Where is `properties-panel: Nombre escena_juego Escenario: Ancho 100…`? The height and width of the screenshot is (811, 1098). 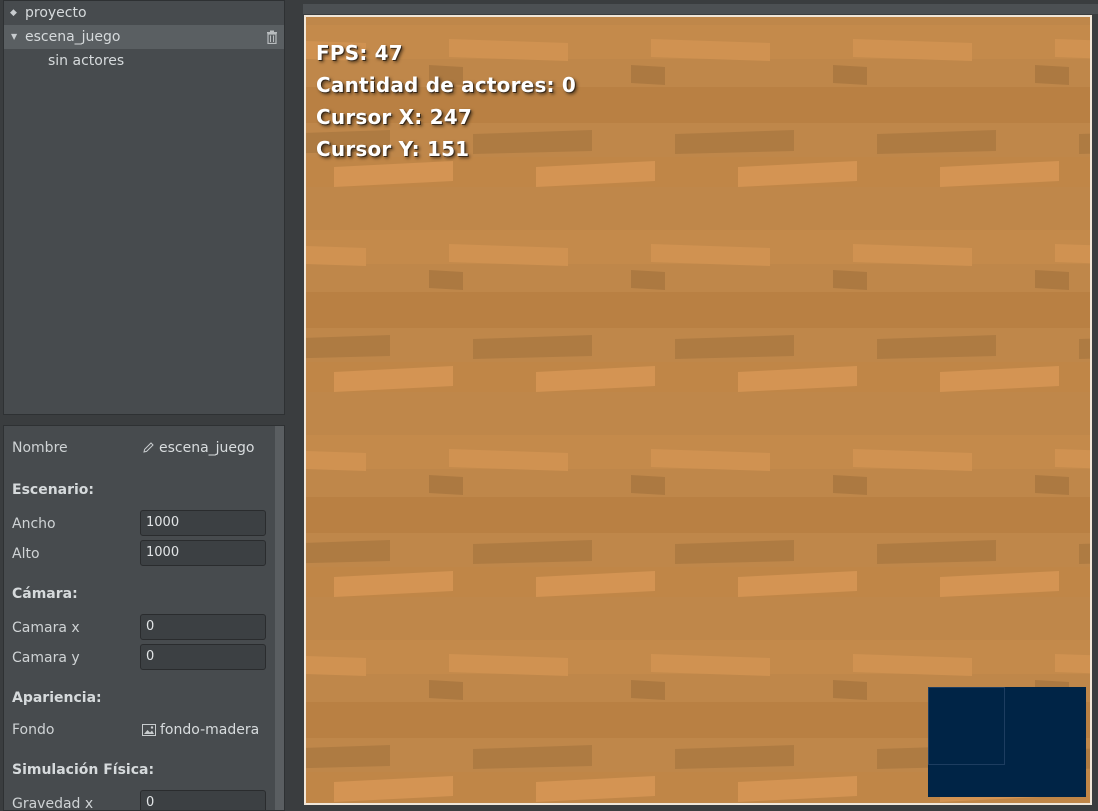
properties-panel: Nombre escena_juego Escenario: Ancho 100… is located at coordinates (144, 618).